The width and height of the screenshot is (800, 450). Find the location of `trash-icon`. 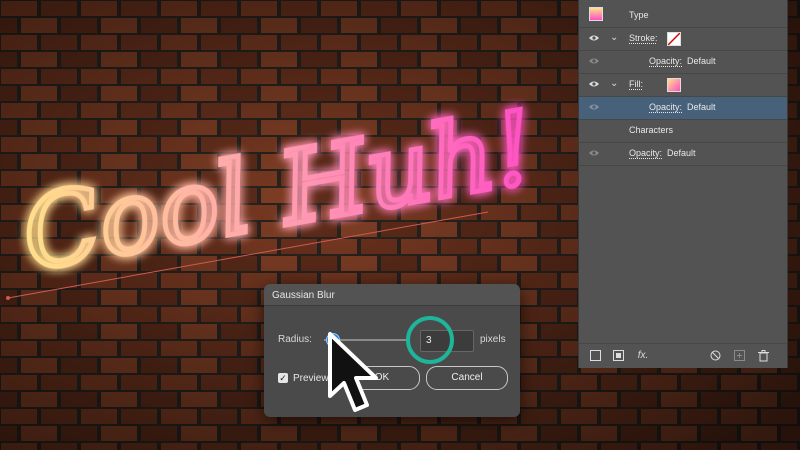

trash-icon is located at coordinates (763, 356).